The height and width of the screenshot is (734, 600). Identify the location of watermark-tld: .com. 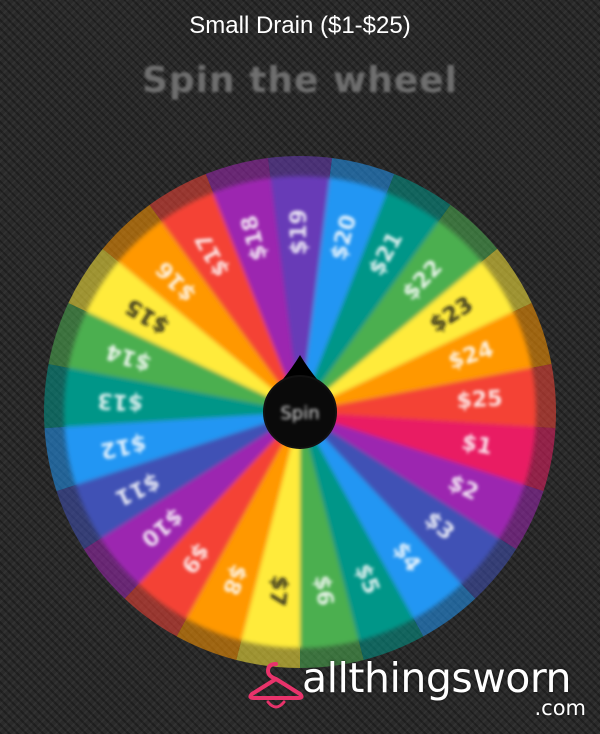
(560, 708).